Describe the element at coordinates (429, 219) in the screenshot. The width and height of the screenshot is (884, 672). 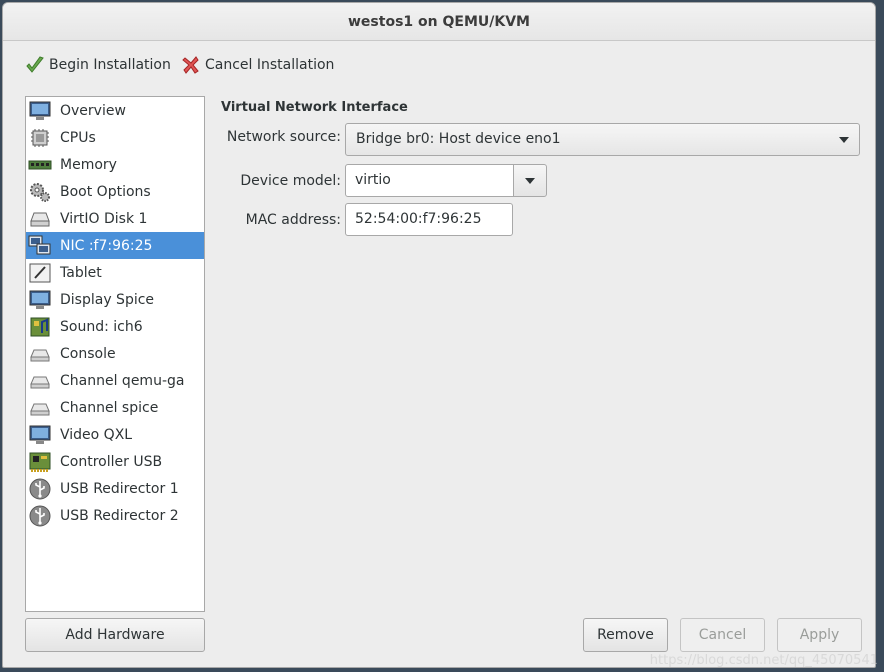
I see `mac-address-input: 52:54:00:f7:96:25` at that location.